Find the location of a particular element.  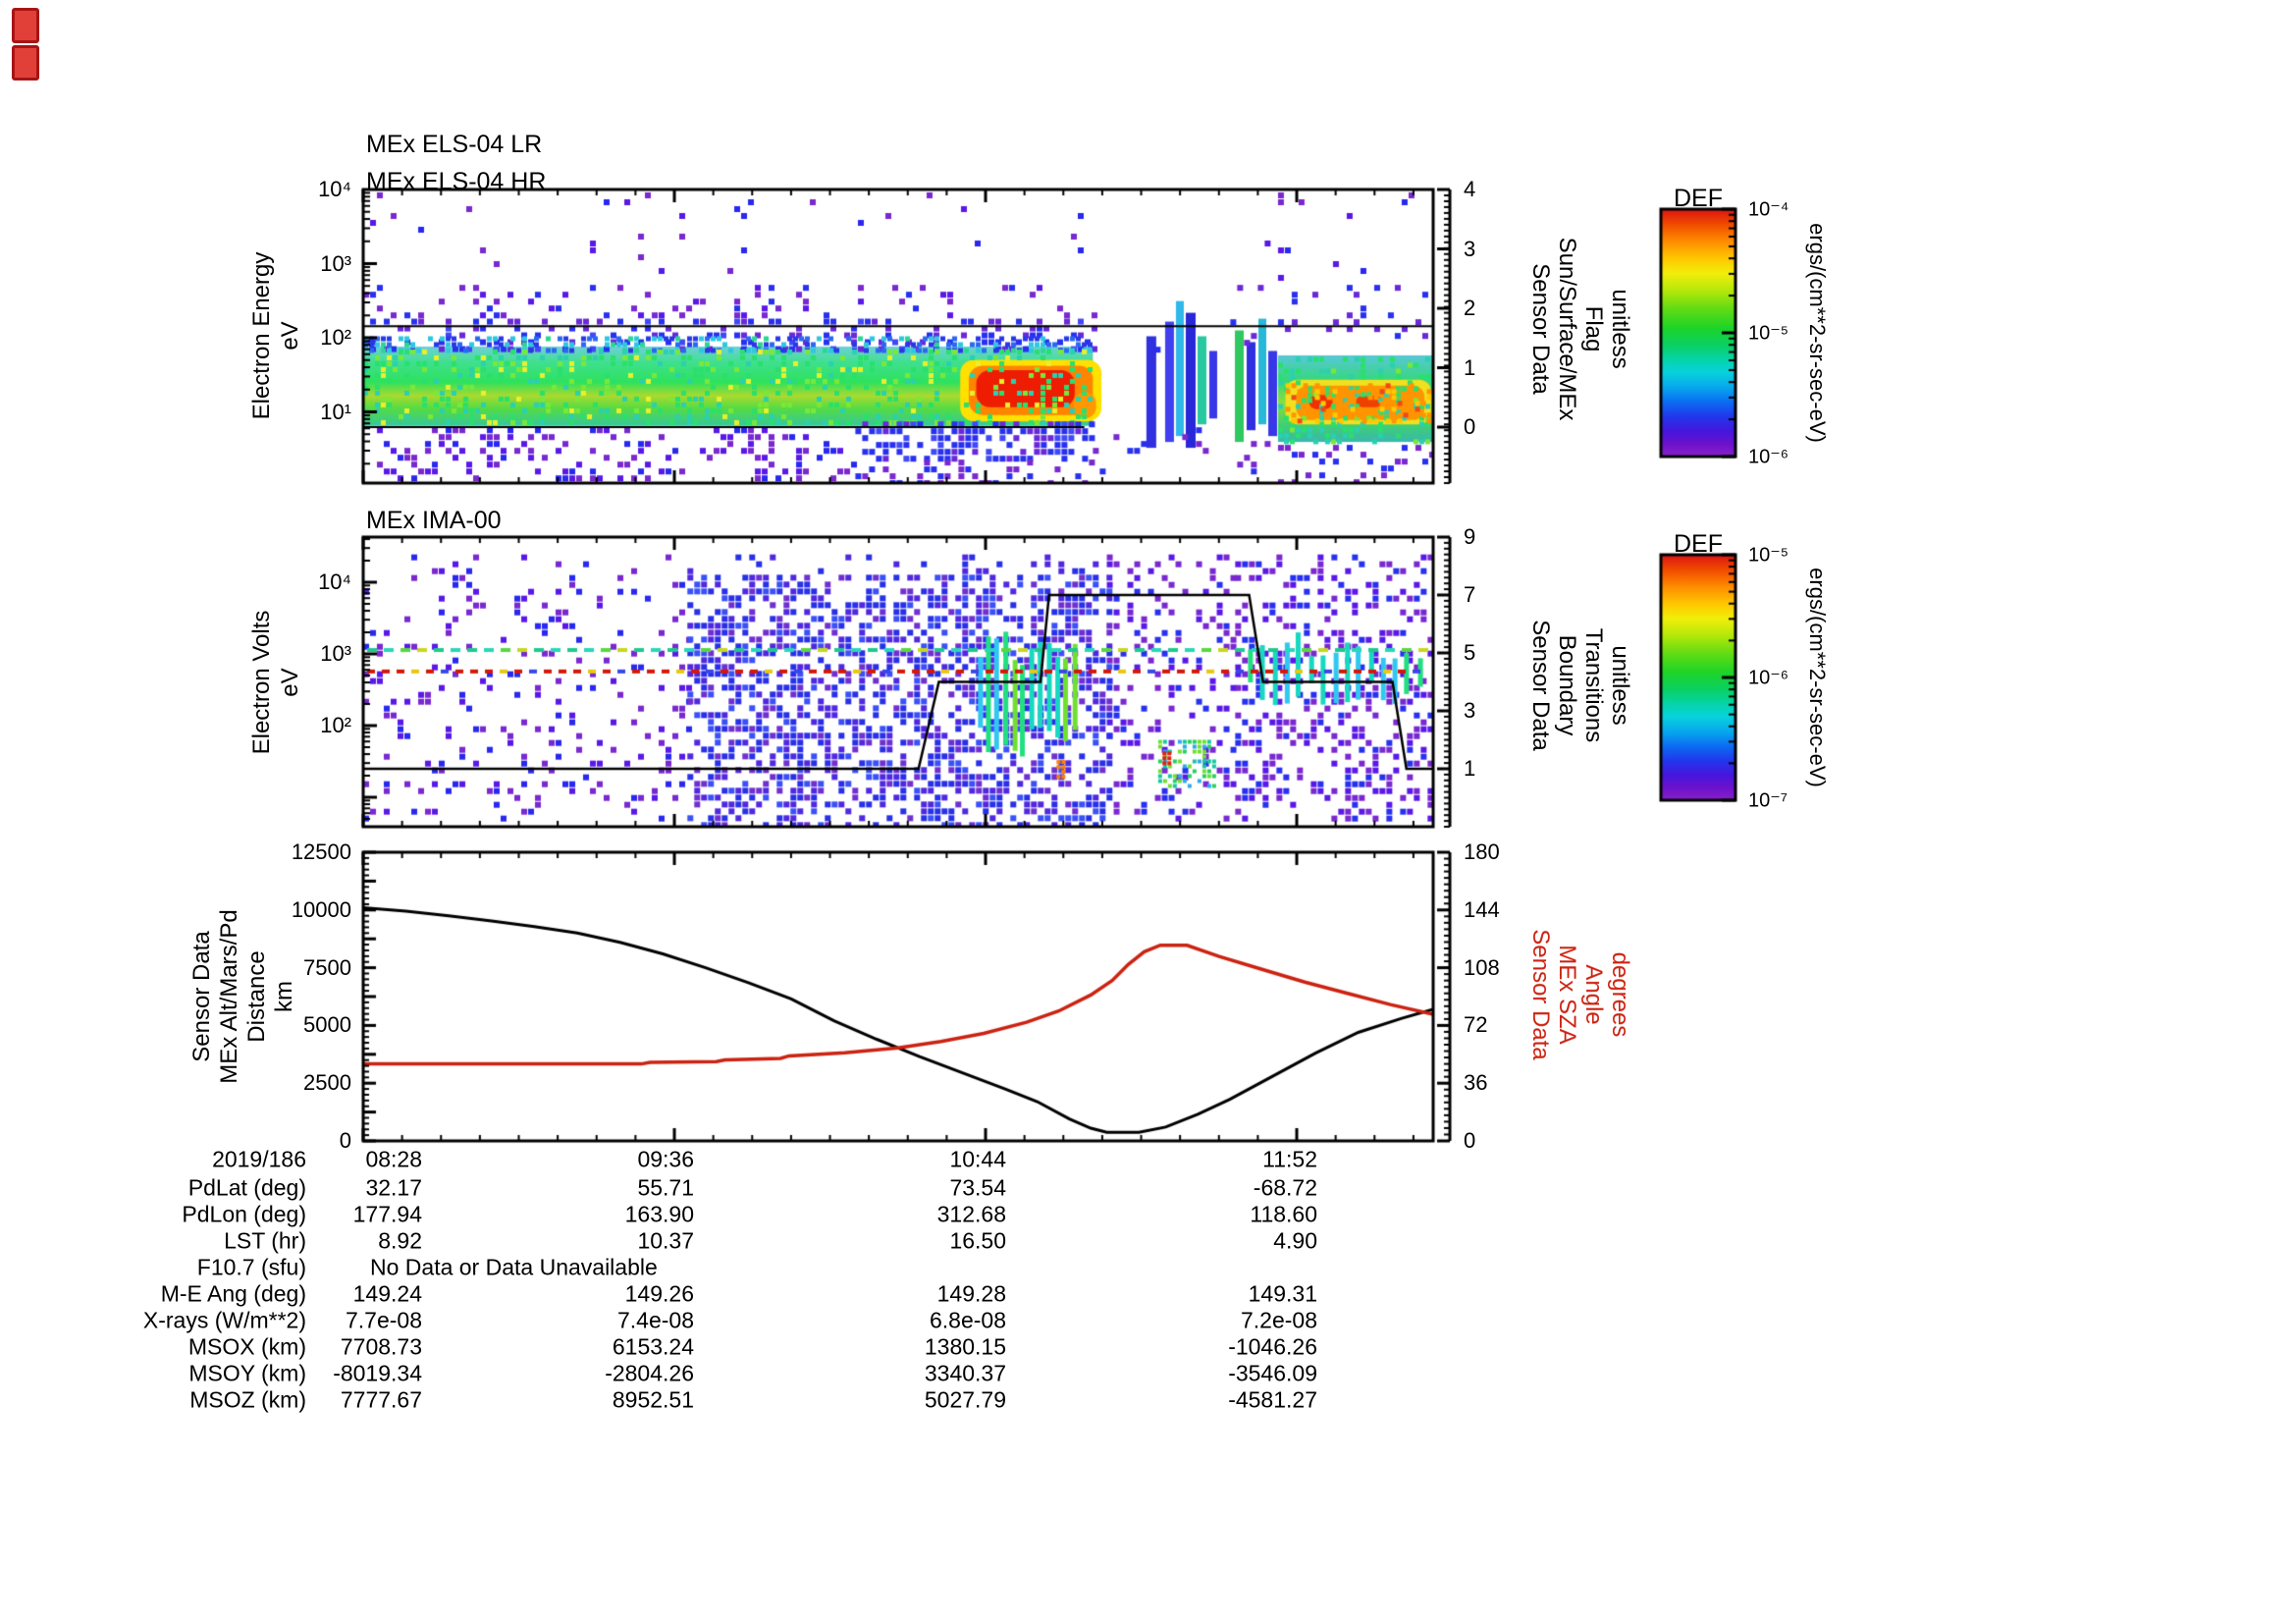

colorbar-units-1: ergs/(cm**2-sr-sec-eV) is located at coordinates (1818, 333).